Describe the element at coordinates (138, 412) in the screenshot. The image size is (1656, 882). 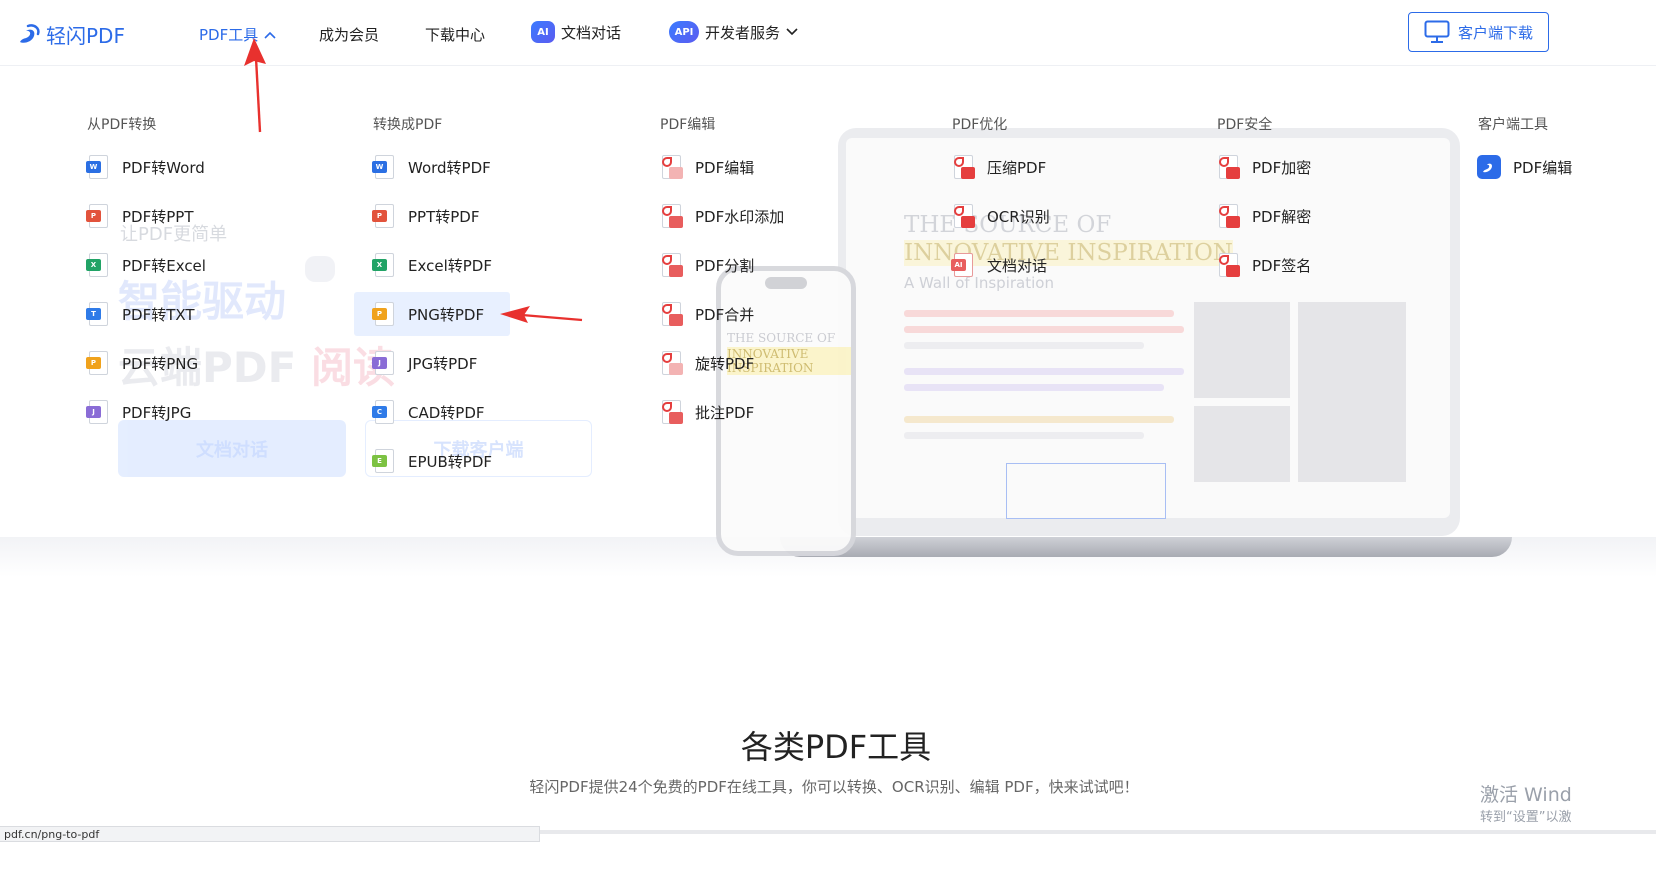
I see `menu-pdf-to-jpg: J PDF转JPG` at that location.